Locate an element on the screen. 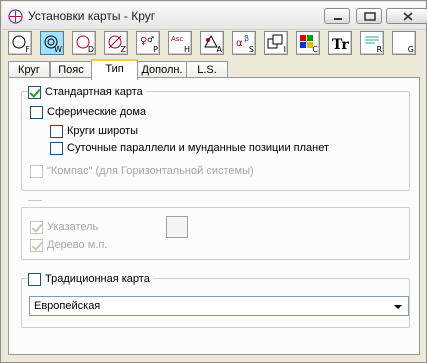 The width and height of the screenshot is (427, 363). toolbar-button-letter: D is located at coordinates (90, 49).